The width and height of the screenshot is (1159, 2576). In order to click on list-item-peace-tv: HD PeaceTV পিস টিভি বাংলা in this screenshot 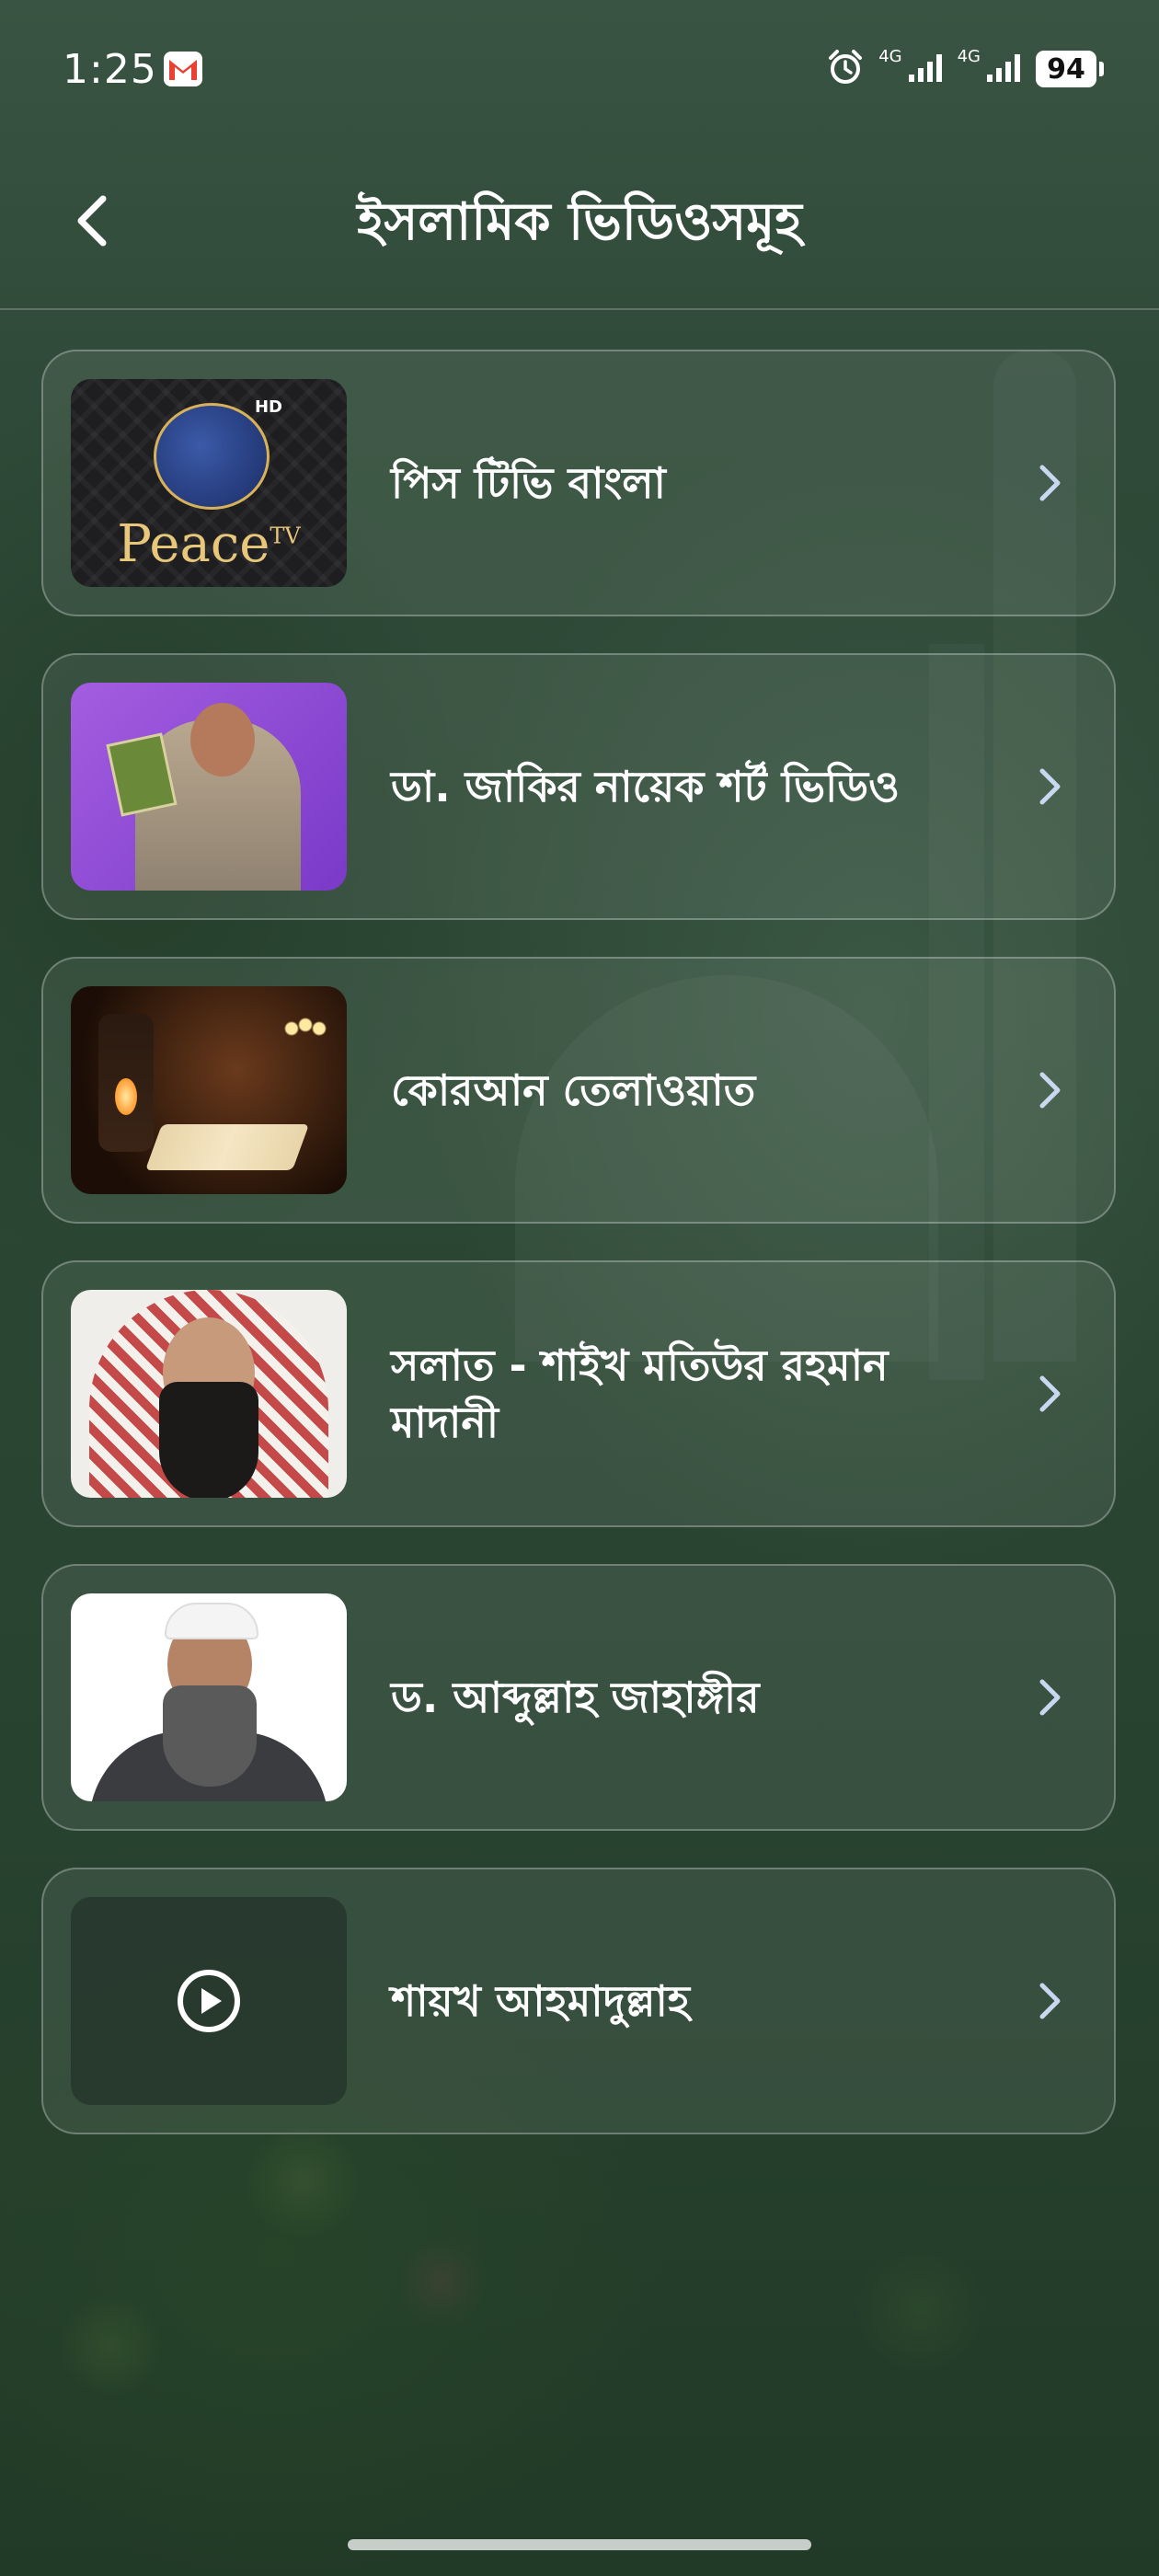, I will do `click(578, 483)`.